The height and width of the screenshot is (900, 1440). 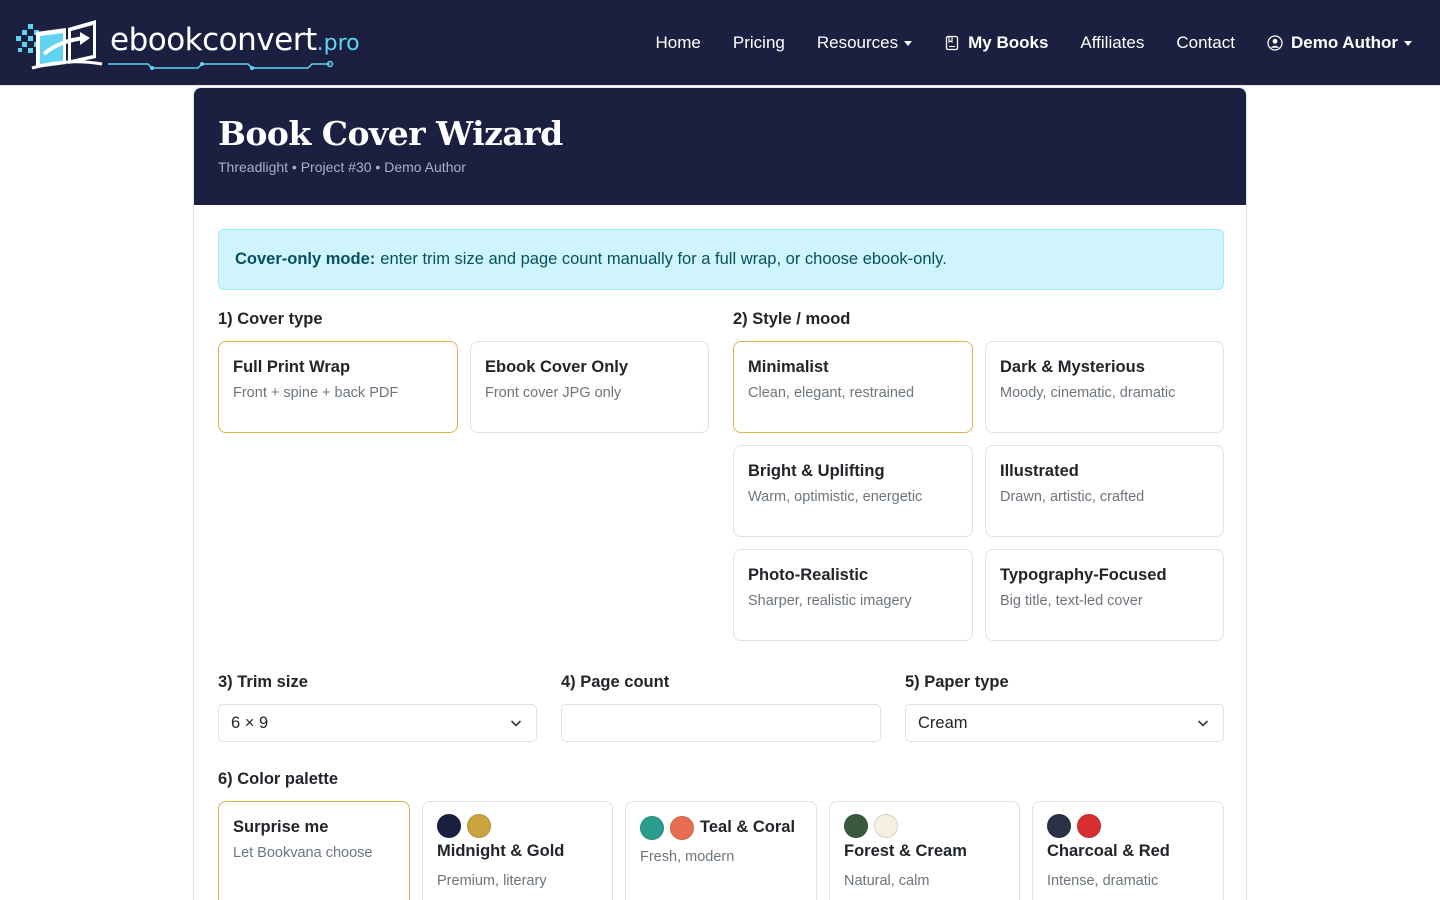 I want to click on option-desc: Natural, calm, so click(x=887, y=881).